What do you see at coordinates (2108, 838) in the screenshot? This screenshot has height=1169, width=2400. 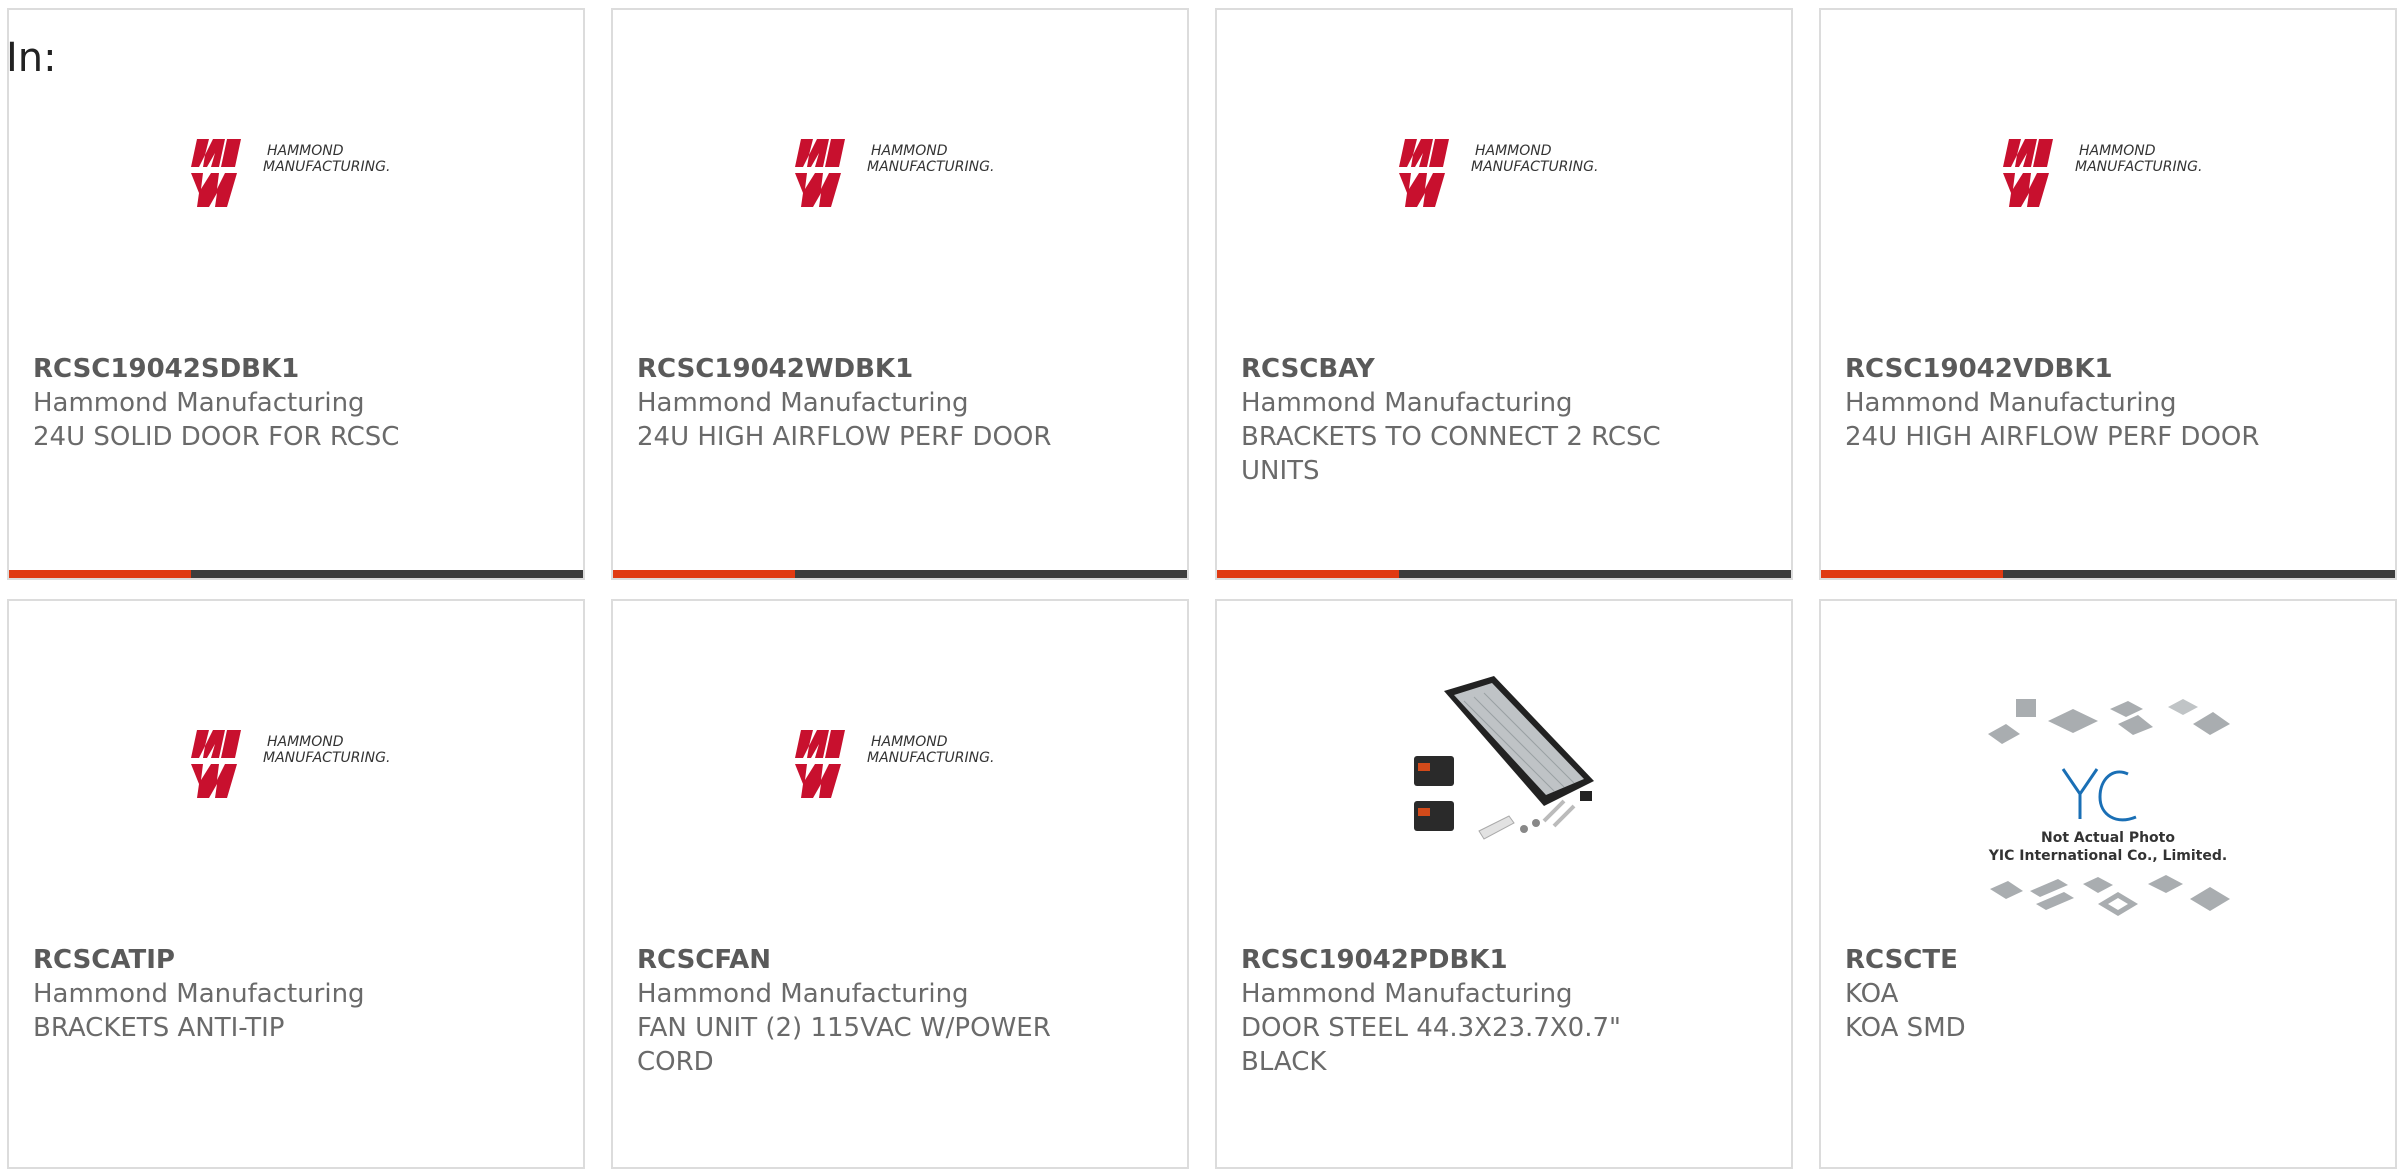 I see `placeholder-caption1: Not Actual Photo` at bounding box center [2108, 838].